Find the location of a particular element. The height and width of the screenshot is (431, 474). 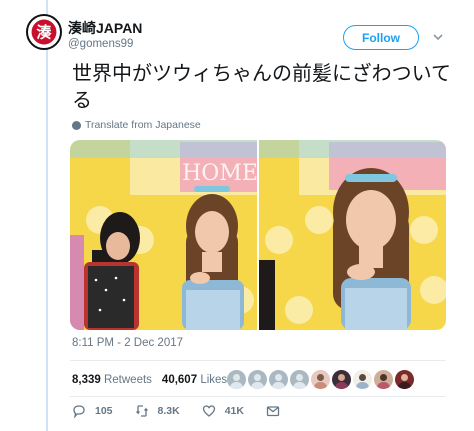

engagement-stats: 8,339 Retweets 40,607 Likes is located at coordinates (154, 380).